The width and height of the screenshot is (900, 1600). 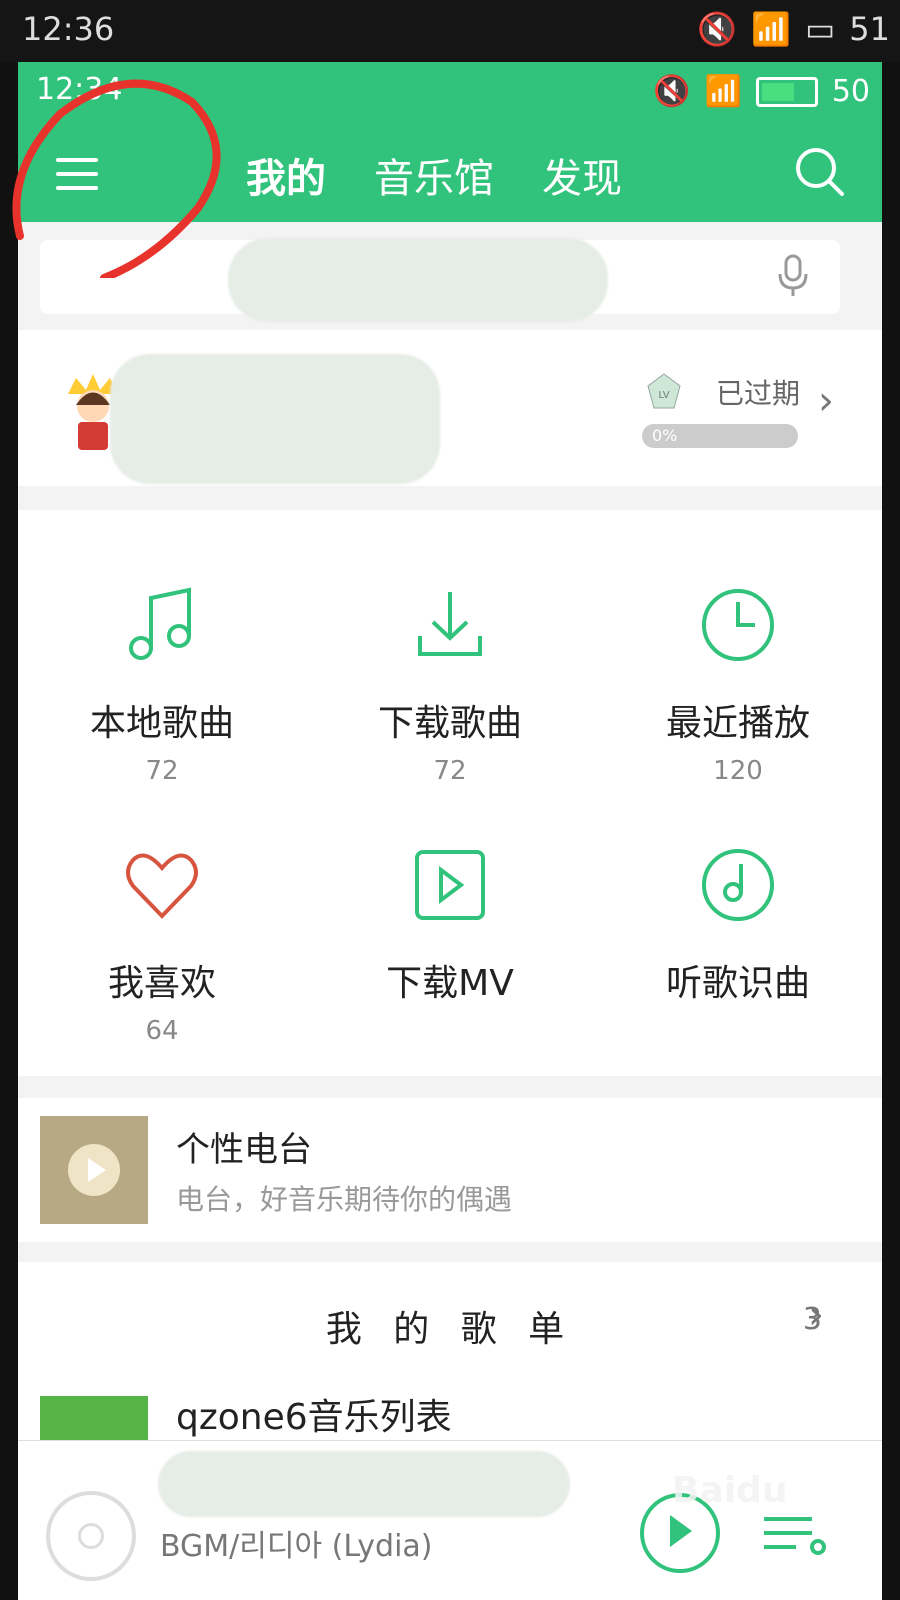 What do you see at coordinates (68, 29) in the screenshot?
I see `outer-status-time: 12:36` at bounding box center [68, 29].